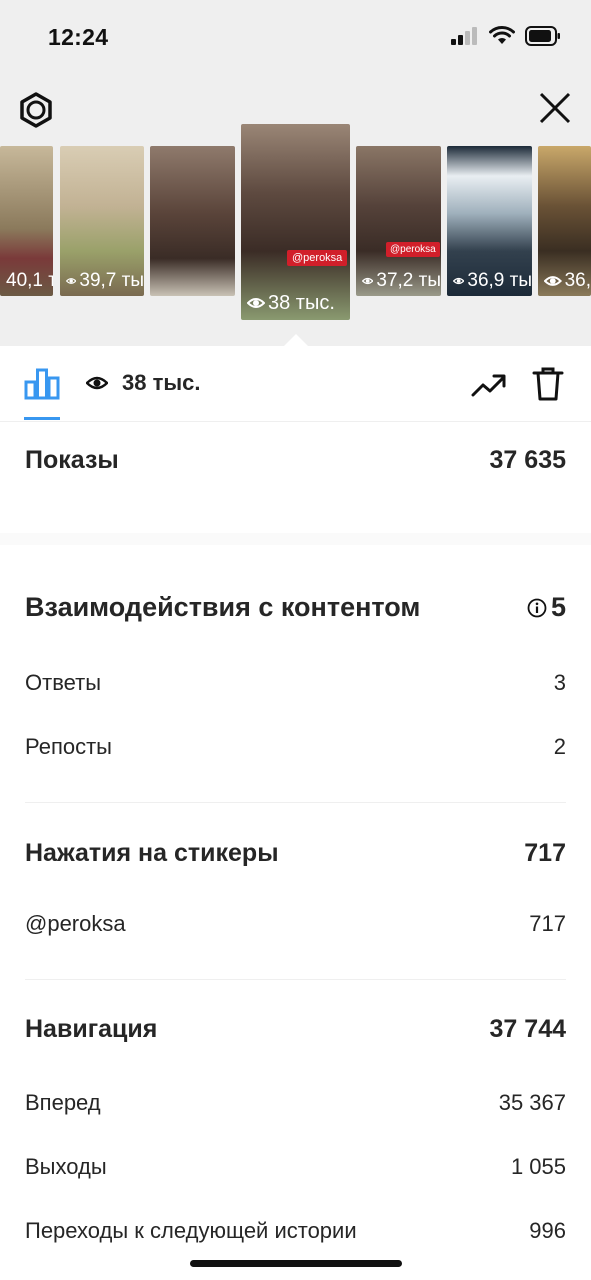 The image size is (591, 1280). Describe the element at coordinates (66, 1166) in the screenshot. I see `exits-label: Выходы` at that location.